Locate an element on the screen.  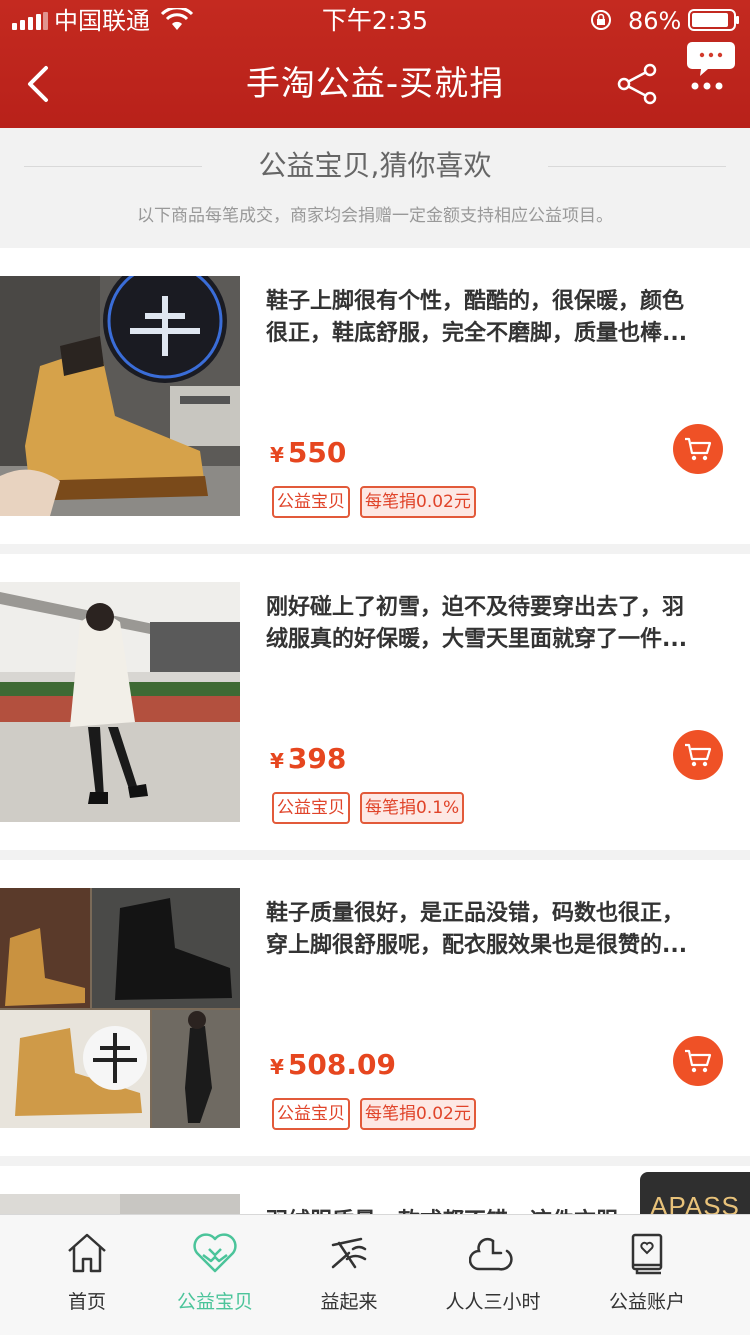
status-bar: 中国联通 下午2:35 86% is located at coordinates (375, 20).